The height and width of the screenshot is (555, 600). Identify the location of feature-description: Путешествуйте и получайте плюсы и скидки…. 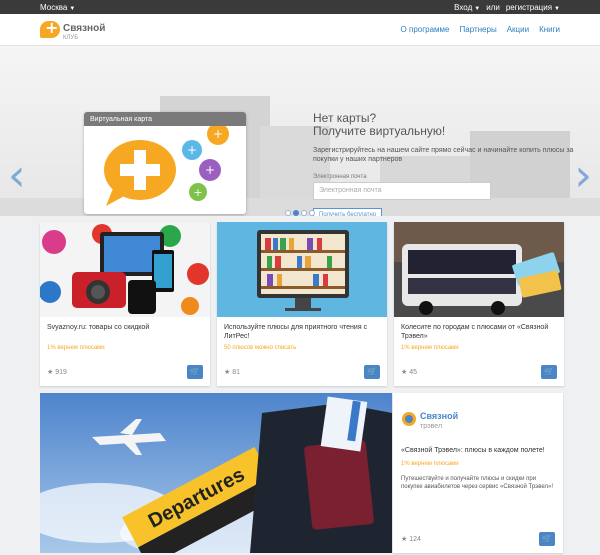
(477, 483).